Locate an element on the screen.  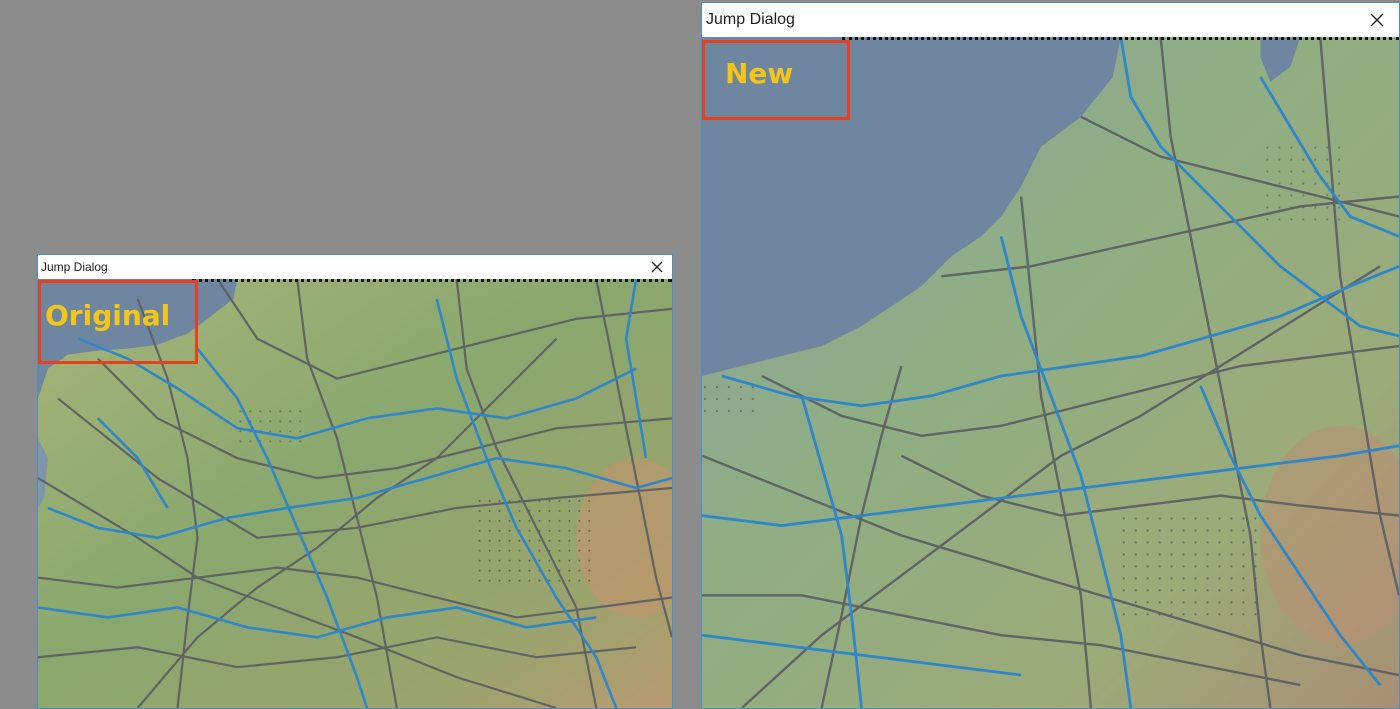
highlight-box-original: Original is located at coordinates (118, 322).